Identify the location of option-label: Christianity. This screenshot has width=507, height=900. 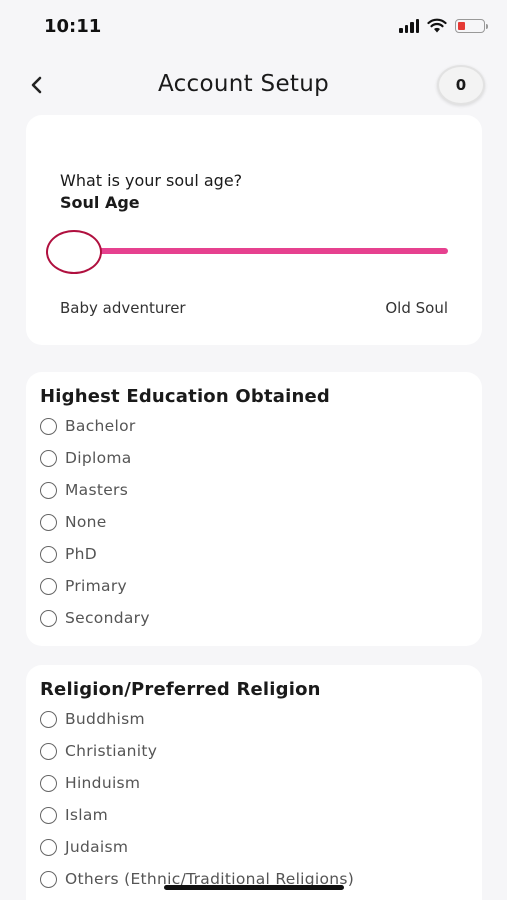
(111, 751).